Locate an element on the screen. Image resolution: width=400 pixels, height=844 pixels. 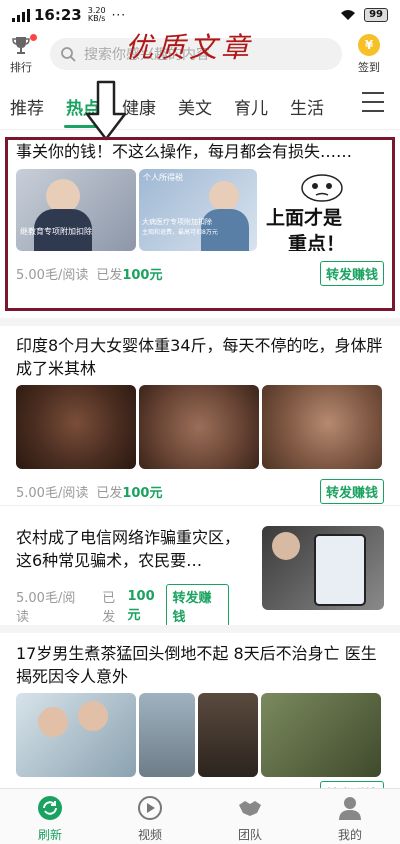
status-time: 16:23 is located at coordinates (58, 15).